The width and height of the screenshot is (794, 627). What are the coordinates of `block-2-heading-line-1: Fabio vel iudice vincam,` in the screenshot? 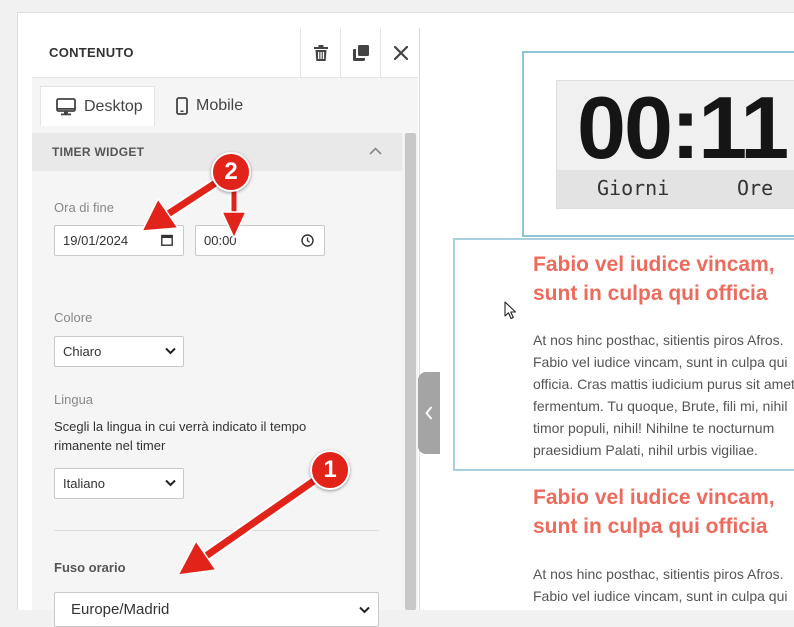 It's located at (654, 497).